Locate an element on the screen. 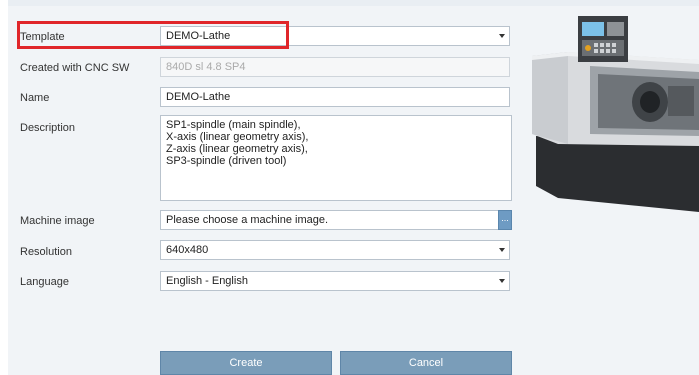 The image size is (699, 375). description-label: Description is located at coordinates (48, 128).